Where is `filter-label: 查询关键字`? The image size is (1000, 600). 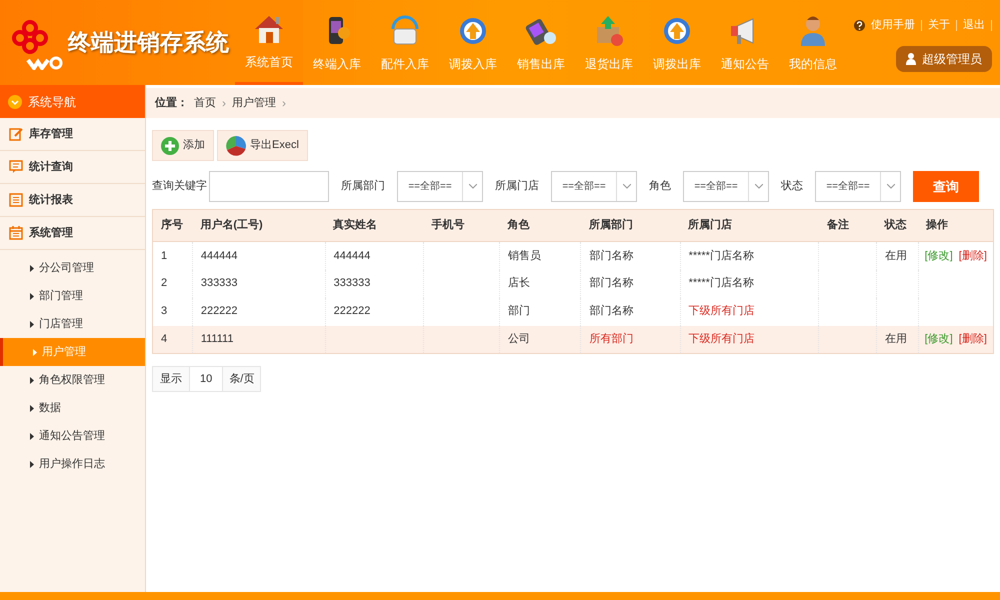 filter-label: 查询关键字 is located at coordinates (179, 186).